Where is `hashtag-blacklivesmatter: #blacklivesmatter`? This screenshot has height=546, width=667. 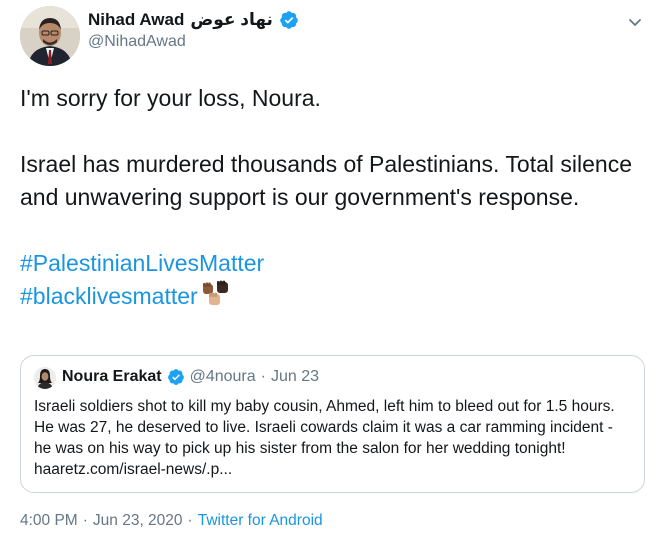 hashtag-blacklivesmatter: #blacklivesmatter is located at coordinates (109, 296).